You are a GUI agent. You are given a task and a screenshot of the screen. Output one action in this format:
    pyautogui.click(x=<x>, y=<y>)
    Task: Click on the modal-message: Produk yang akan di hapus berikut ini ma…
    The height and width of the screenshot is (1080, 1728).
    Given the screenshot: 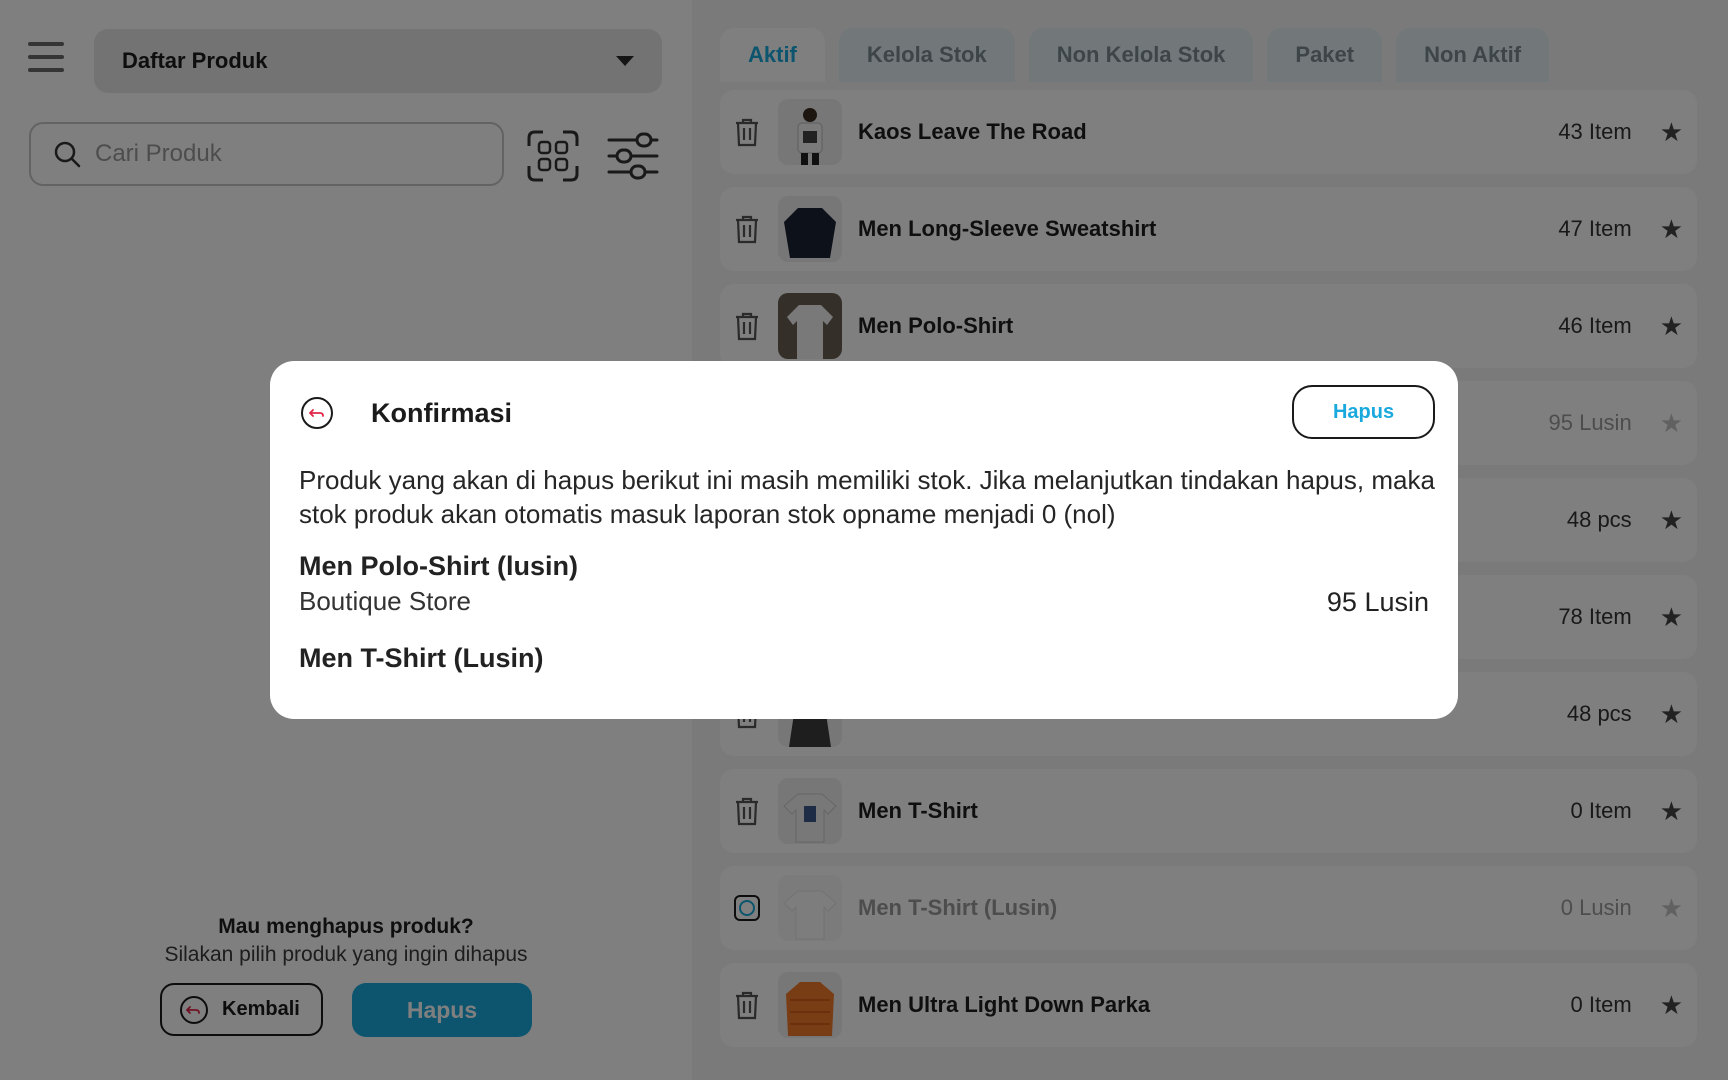 What is the action you would take?
    pyautogui.click(x=867, y=497)
    